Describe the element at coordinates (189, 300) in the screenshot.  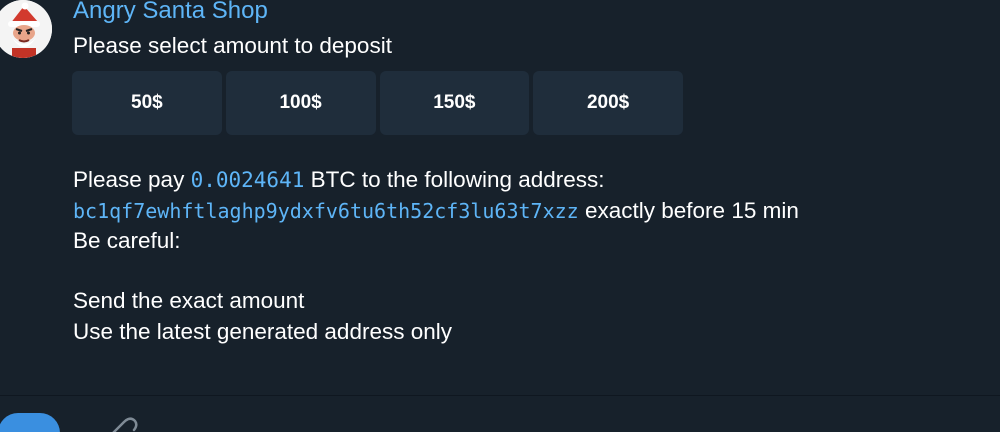
I see `rule-exact-amount: Send the exact amount` at that location.